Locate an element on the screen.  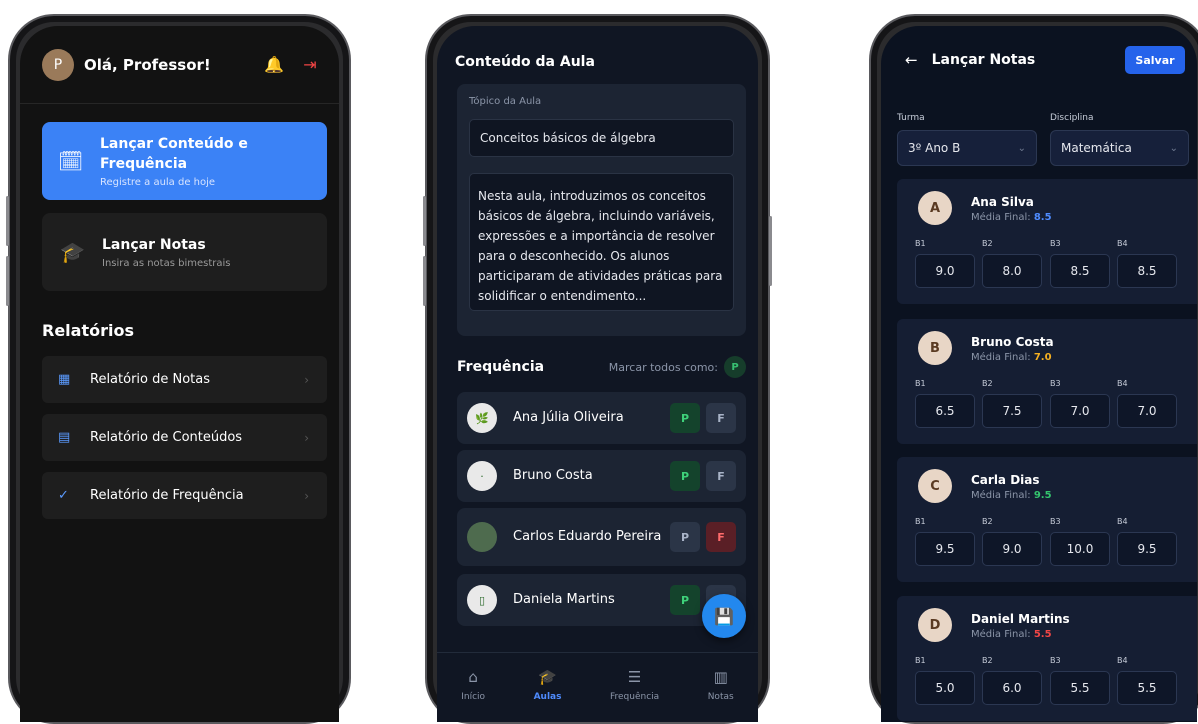
grade-input: 5.0 is located at coordinates (945, 688).